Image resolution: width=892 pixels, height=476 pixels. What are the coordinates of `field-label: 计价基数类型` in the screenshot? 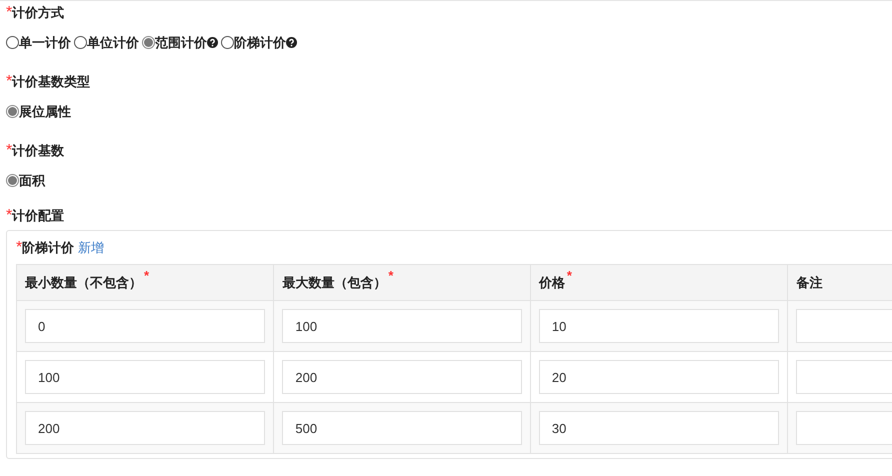 It's located at (51, 82).